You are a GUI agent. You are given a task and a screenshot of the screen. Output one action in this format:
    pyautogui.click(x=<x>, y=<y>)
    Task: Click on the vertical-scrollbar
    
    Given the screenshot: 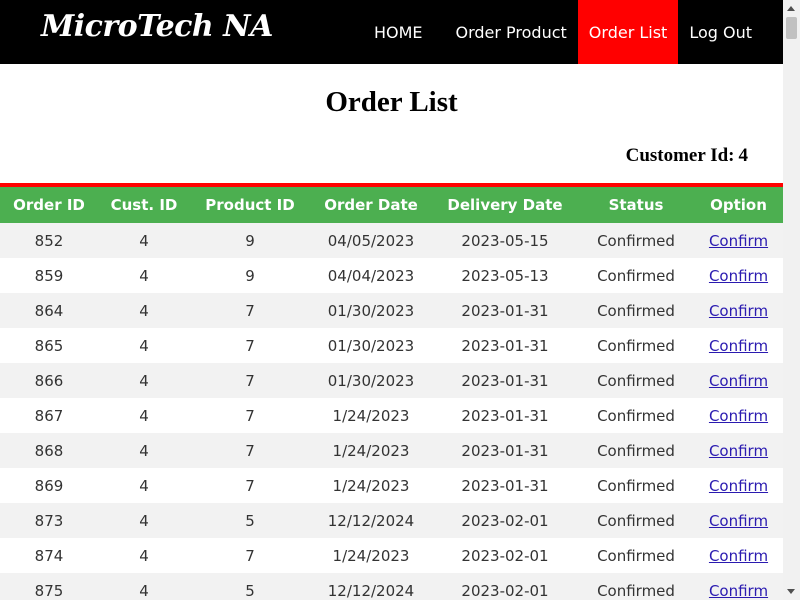 What is the action you would take?
    pyautogui.click(x=791, y=300)
    